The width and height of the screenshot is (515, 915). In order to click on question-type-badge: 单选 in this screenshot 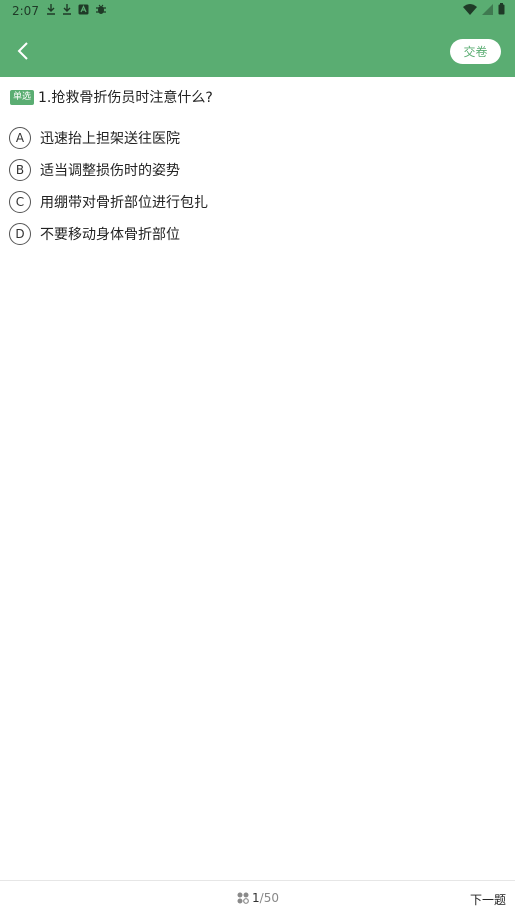, I will do `click(22, 97)`.